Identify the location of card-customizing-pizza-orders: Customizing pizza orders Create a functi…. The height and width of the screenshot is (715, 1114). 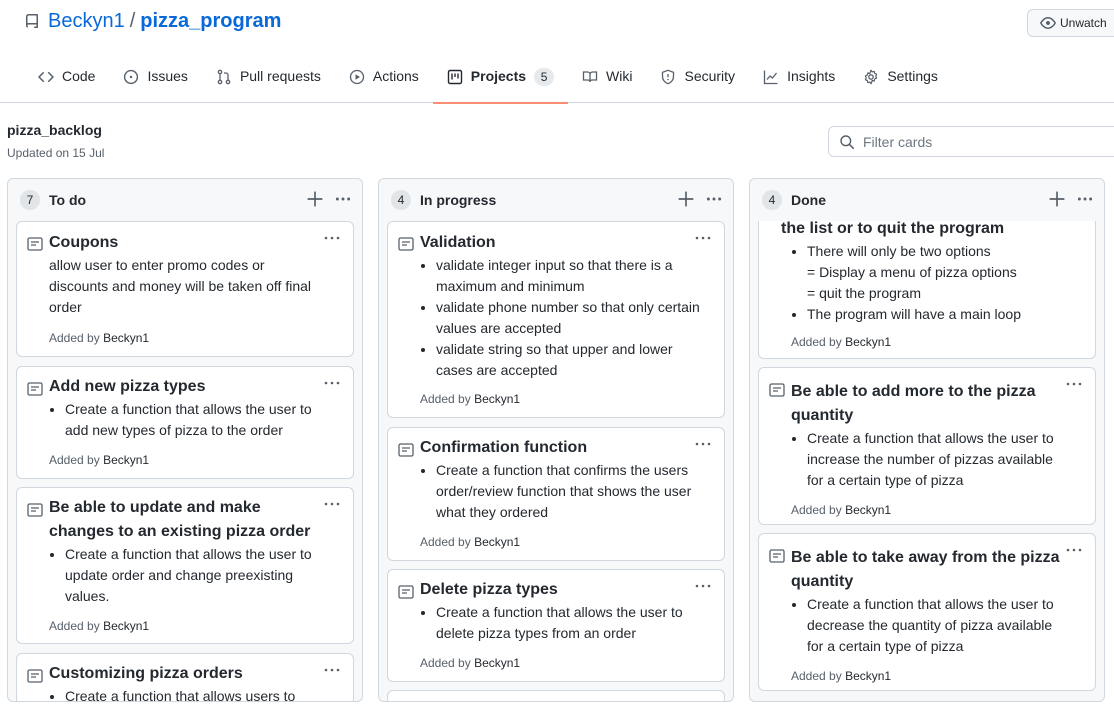
(185, 677).